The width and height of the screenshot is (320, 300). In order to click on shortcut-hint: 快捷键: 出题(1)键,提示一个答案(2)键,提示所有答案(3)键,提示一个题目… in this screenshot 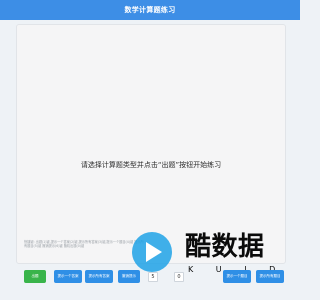, I will do `click(84, 244)`.